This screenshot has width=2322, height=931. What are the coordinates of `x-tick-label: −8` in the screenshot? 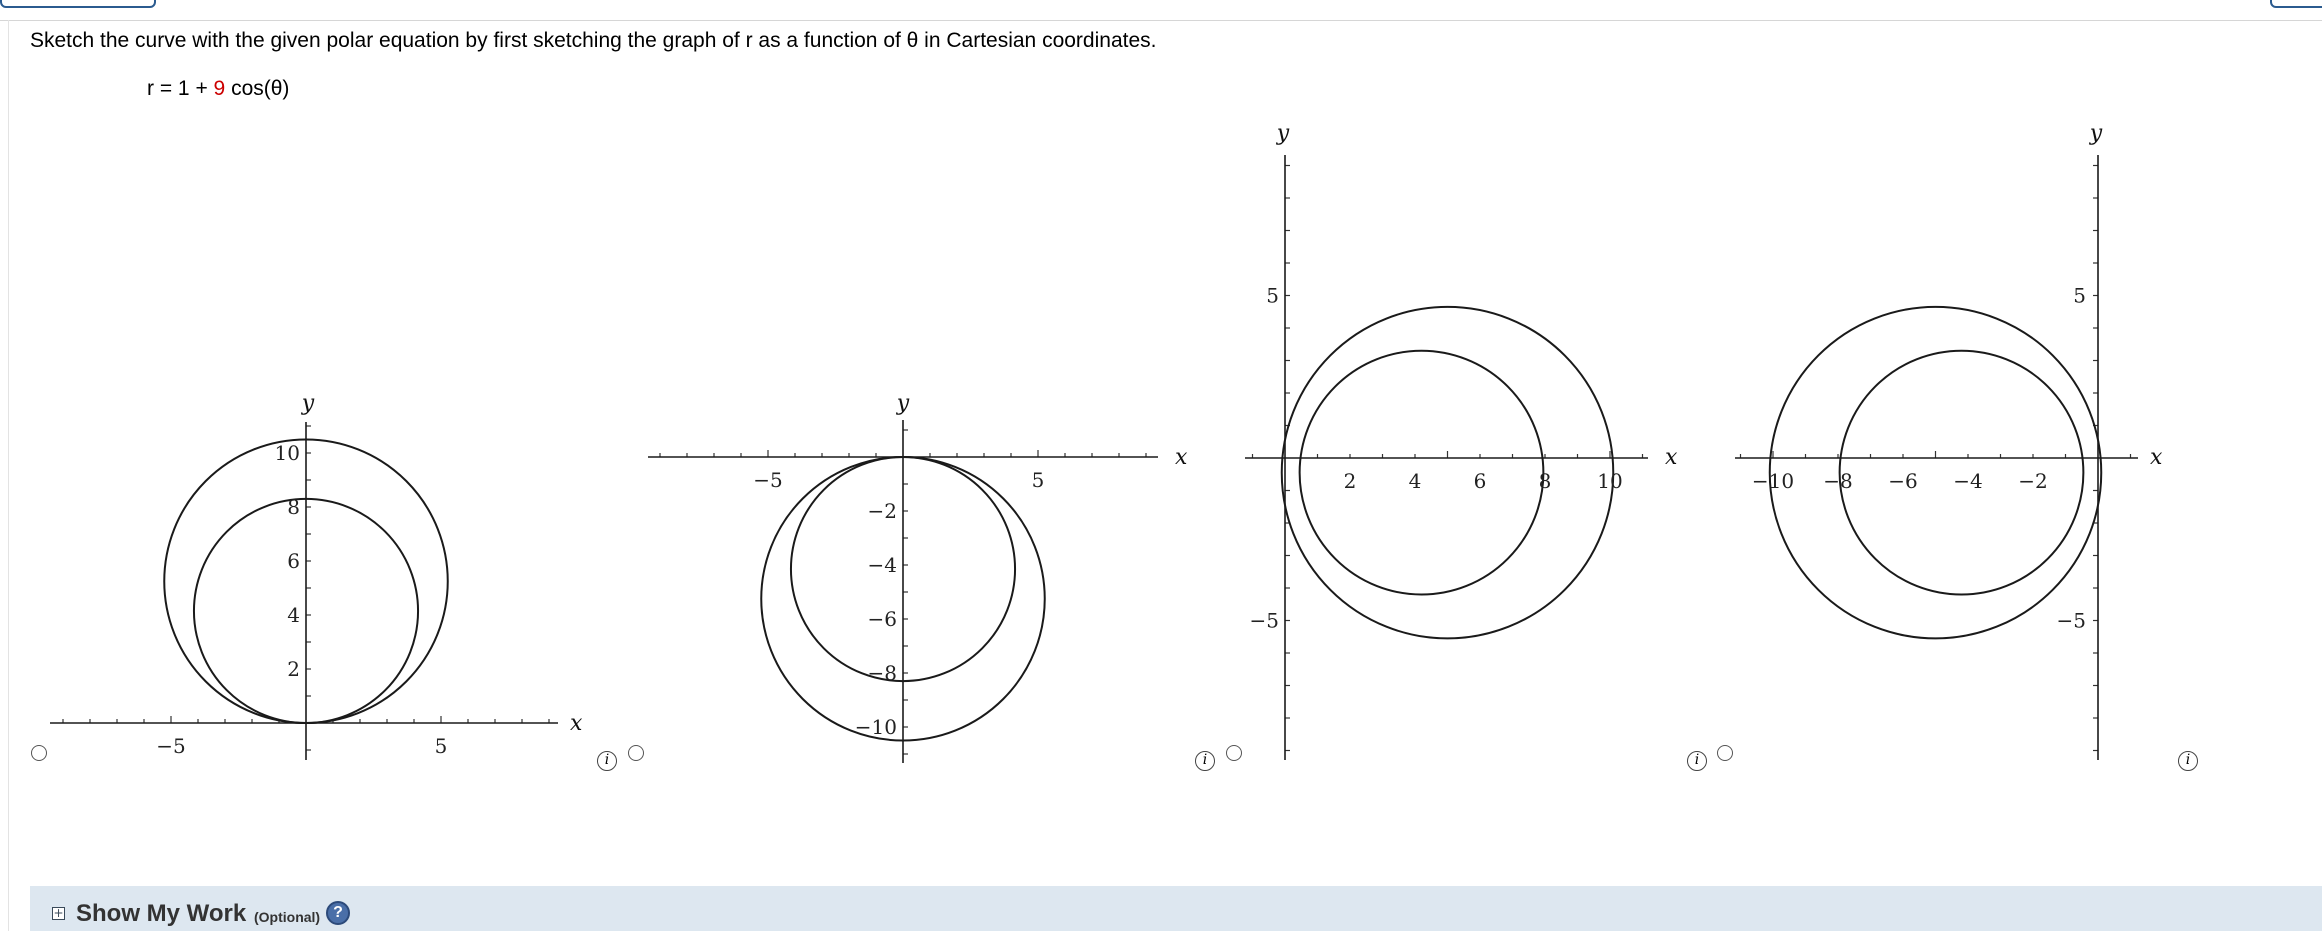 It's located at (1837, 481).